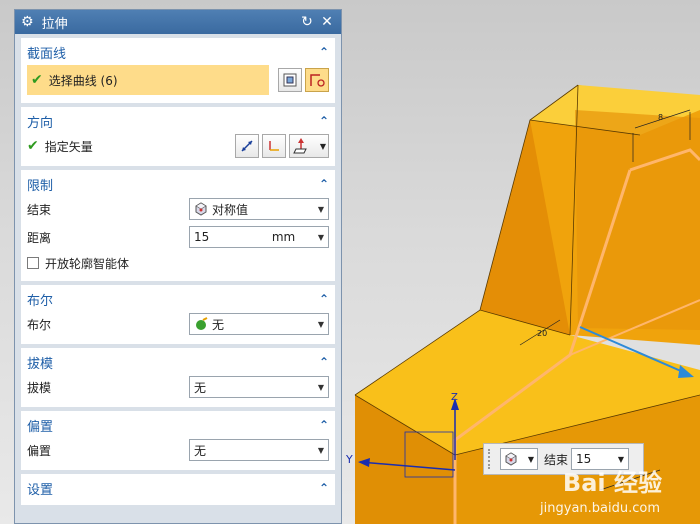  Describe the element at coordinates (349, 459) in the screenshot. I see `axis-y-label: Y` at that location.